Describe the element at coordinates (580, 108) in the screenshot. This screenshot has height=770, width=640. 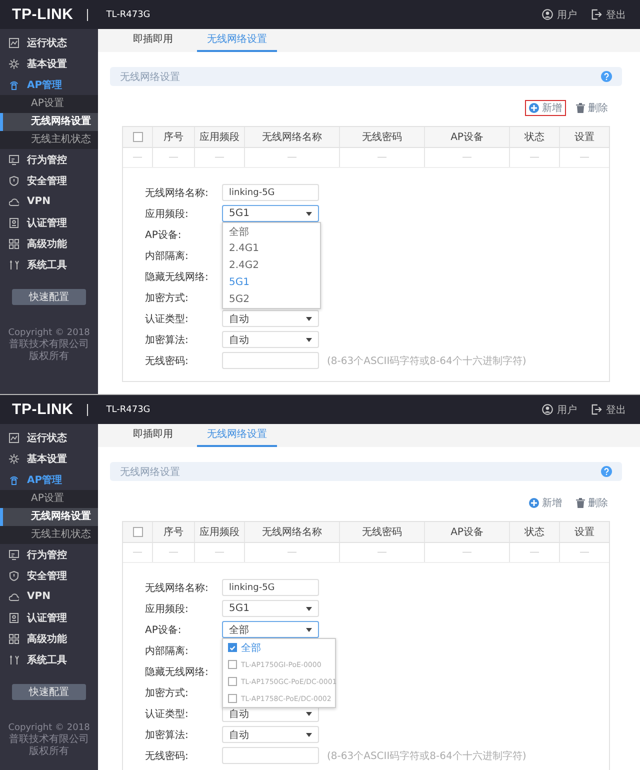
I see `trash-icon` at that location.